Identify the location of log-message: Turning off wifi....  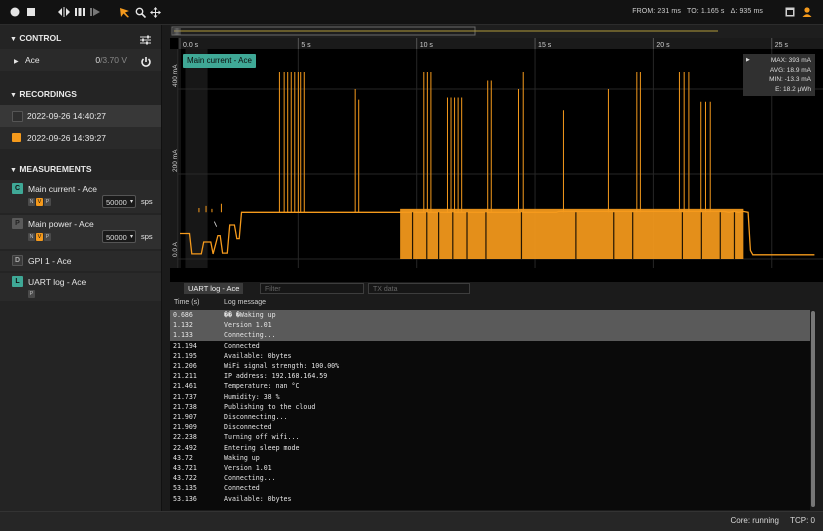
(262, 437).